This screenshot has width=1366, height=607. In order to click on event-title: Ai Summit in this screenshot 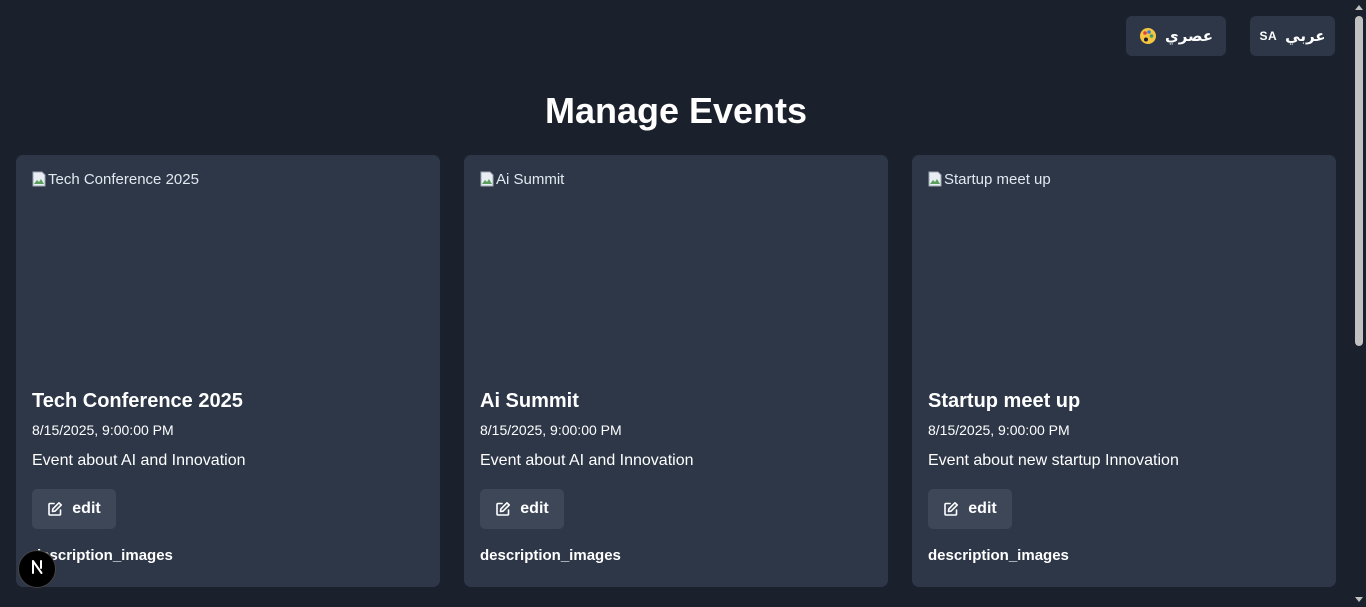, I will do `click(529, 401)`.